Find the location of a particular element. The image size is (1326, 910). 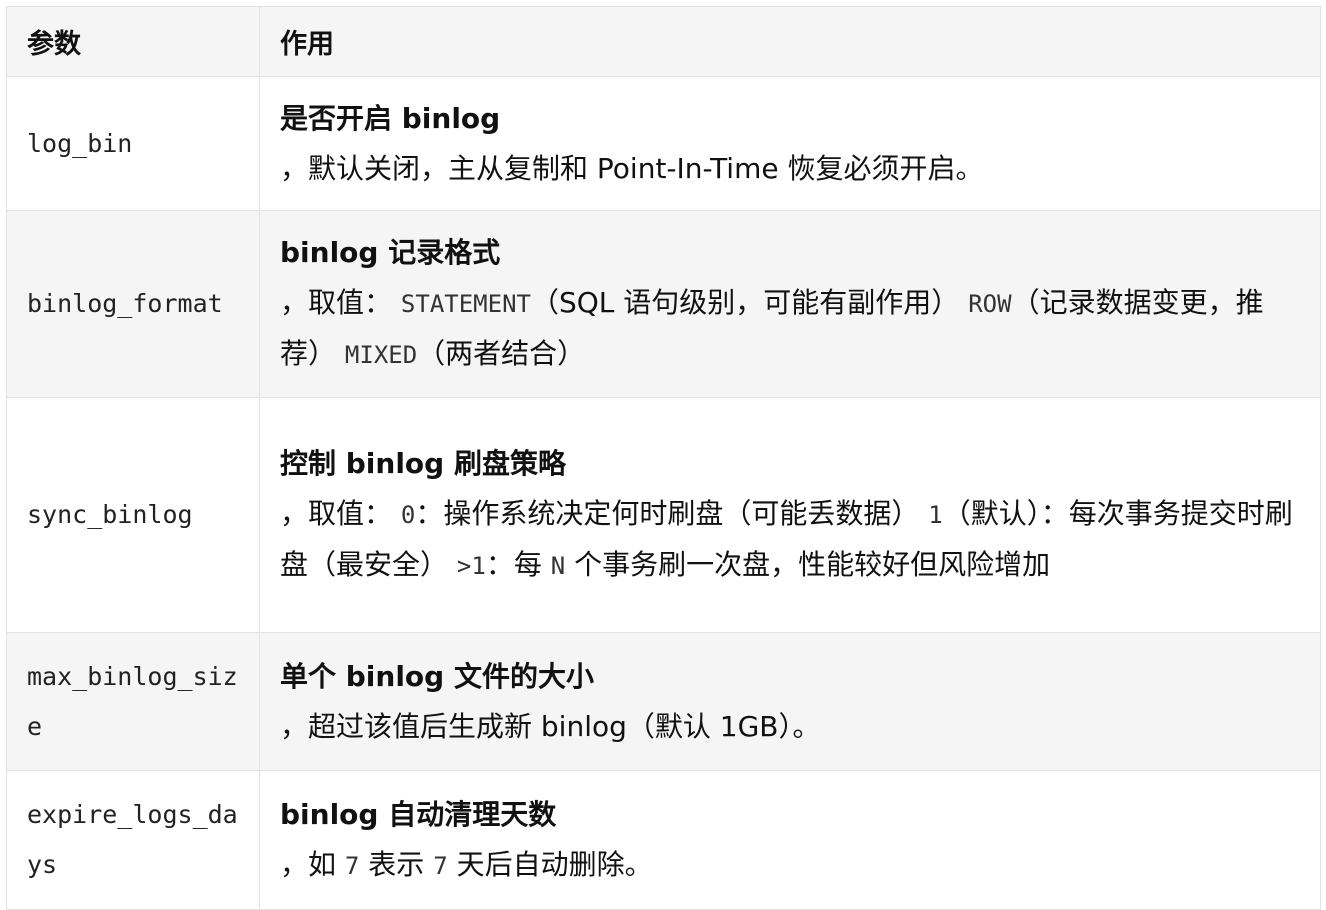

desc-prefix: ，如 is located at coordinates (308, 864).